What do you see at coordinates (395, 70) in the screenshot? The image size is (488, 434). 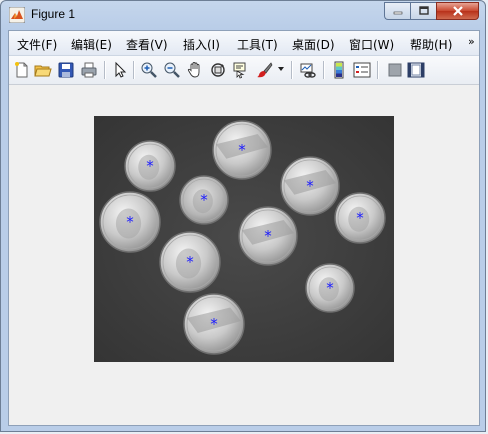 I see `hide-plot-tools-icon` at bounding box center [395, 70].